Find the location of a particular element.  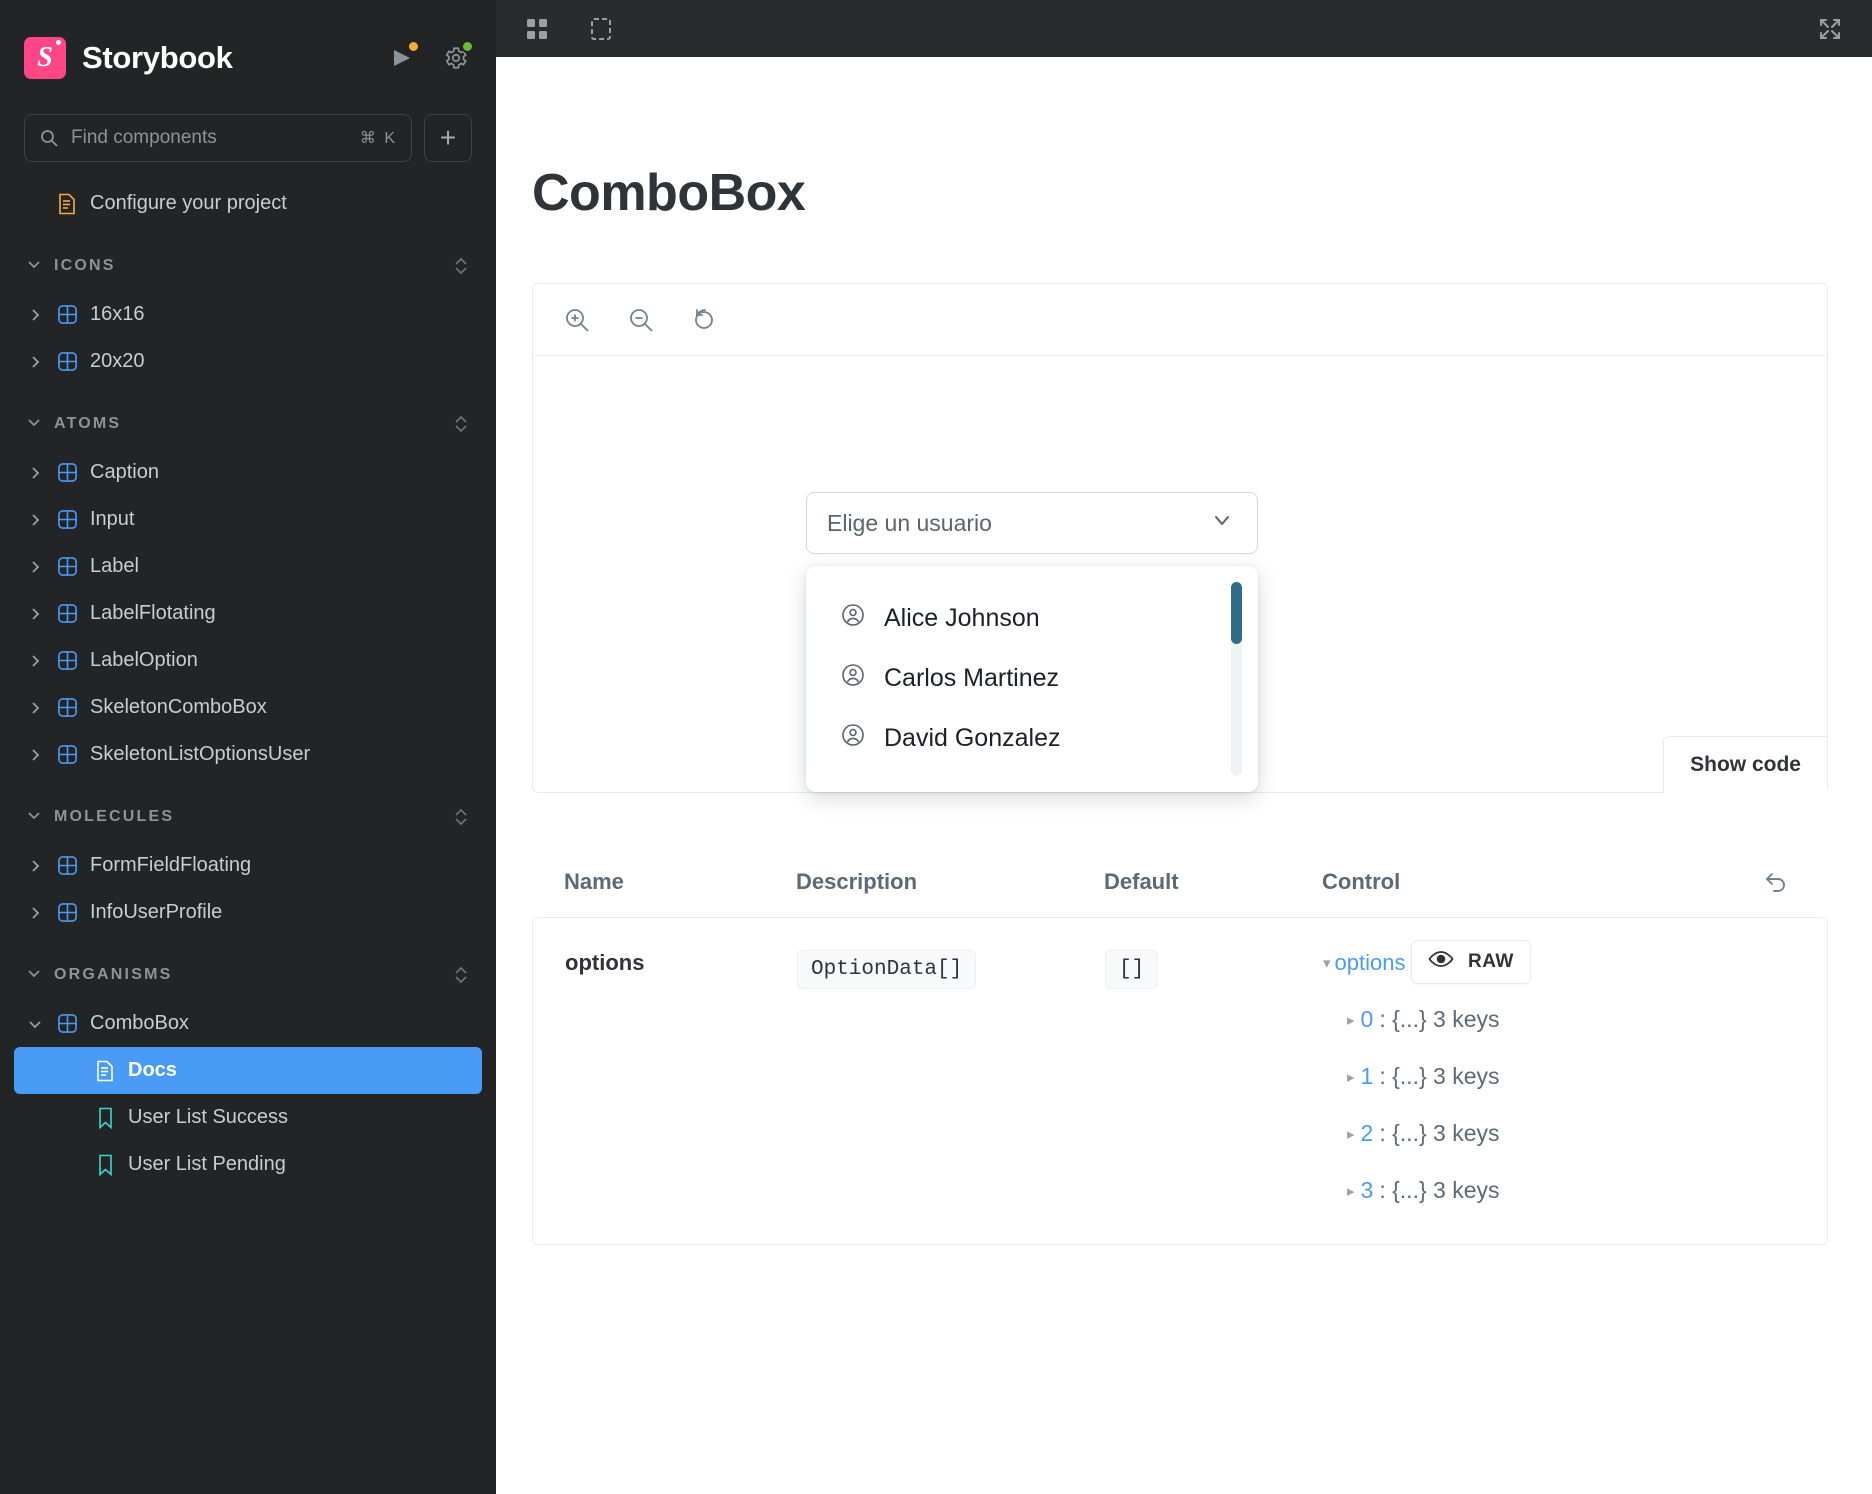

list-item: Carlos Martinez is located at coordinates (1032, 678).